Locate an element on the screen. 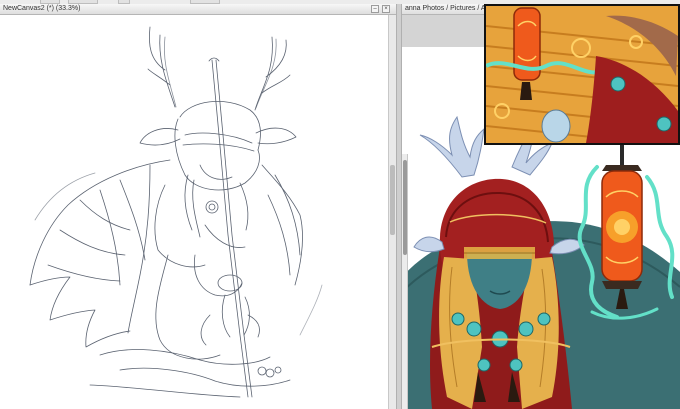 Image resolution: width=680 pixels, height=409 pixels. canvas-vertical-scrollbar is located at coordinates (392, 212).